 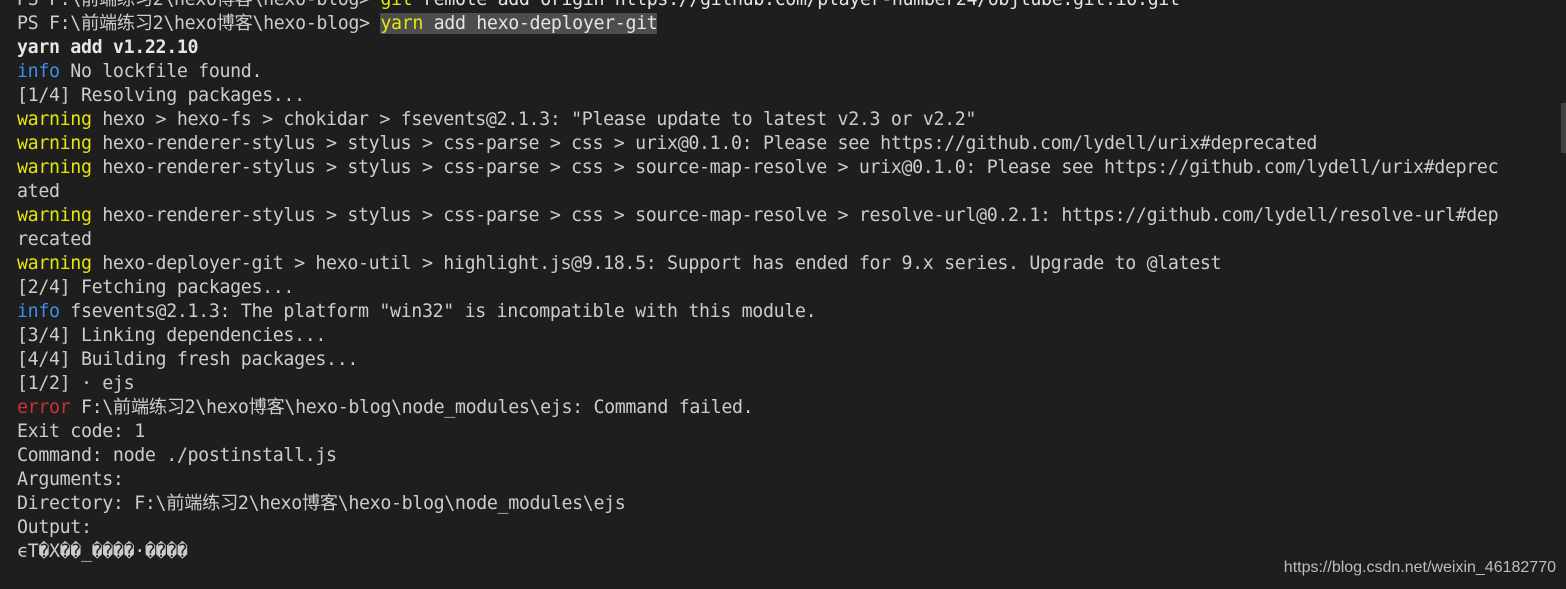 What do you see at coordinates (785, 48) in the screenshot?
I see `terminal-line: yarn add v1.22.10` at bounding box center [785, 48].